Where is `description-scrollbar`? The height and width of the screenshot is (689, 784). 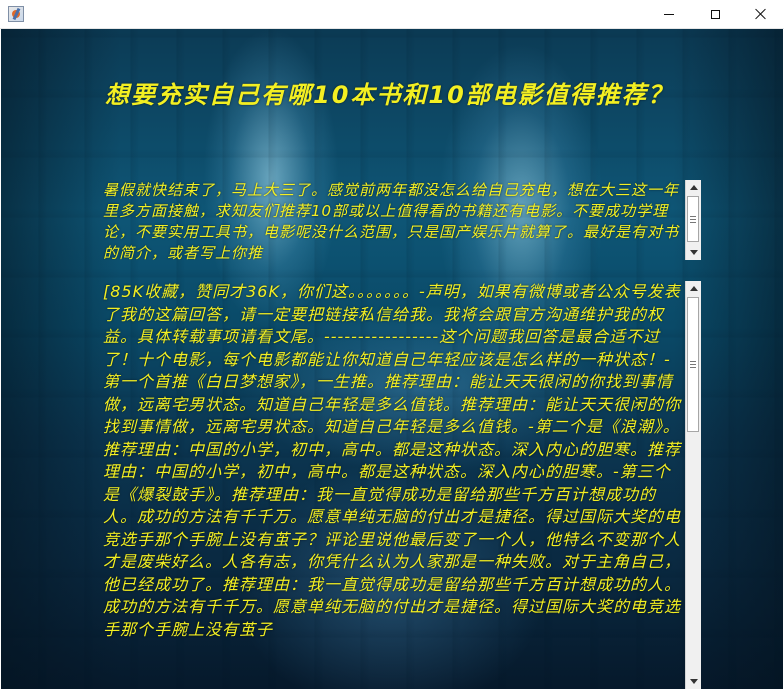 description-scrollbar is located at coordinates (693, 220).